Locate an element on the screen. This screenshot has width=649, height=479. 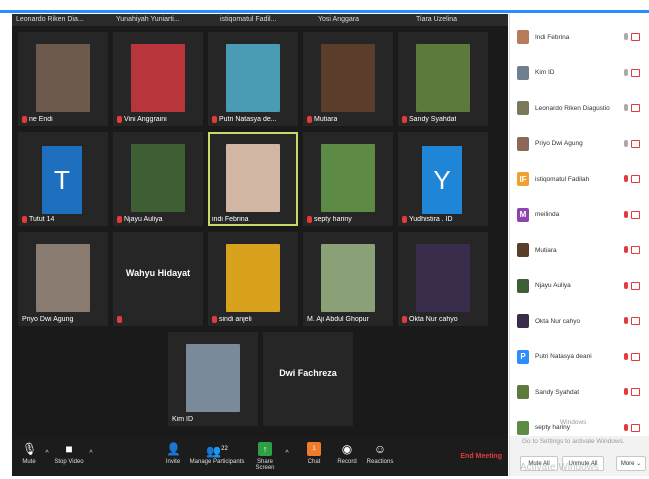
tile-name-text: Sandy Syahdat is located at coordinates (433, 119).